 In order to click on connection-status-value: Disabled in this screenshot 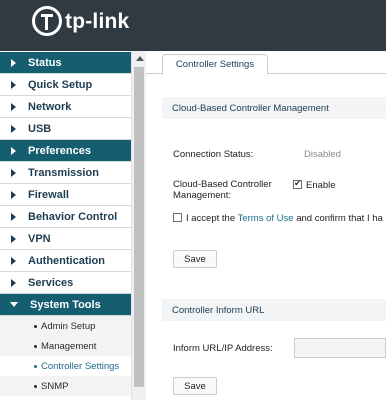, I will do `click(322, 154)`.